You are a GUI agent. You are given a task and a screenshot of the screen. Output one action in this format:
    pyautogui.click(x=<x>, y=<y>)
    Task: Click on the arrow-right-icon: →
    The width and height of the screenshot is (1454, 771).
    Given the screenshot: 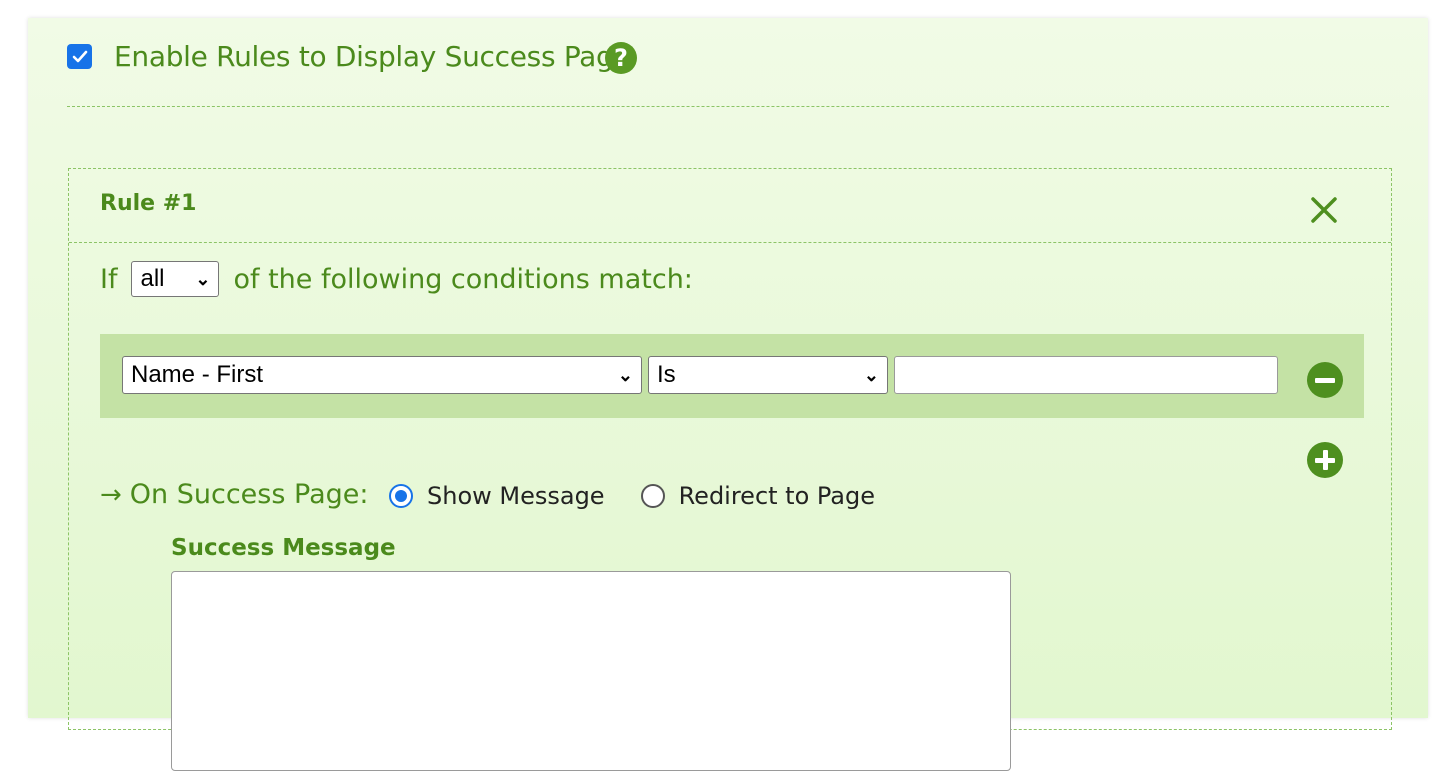 What is the action you would take?
    pyautogui.click(x=111, y=494)
    